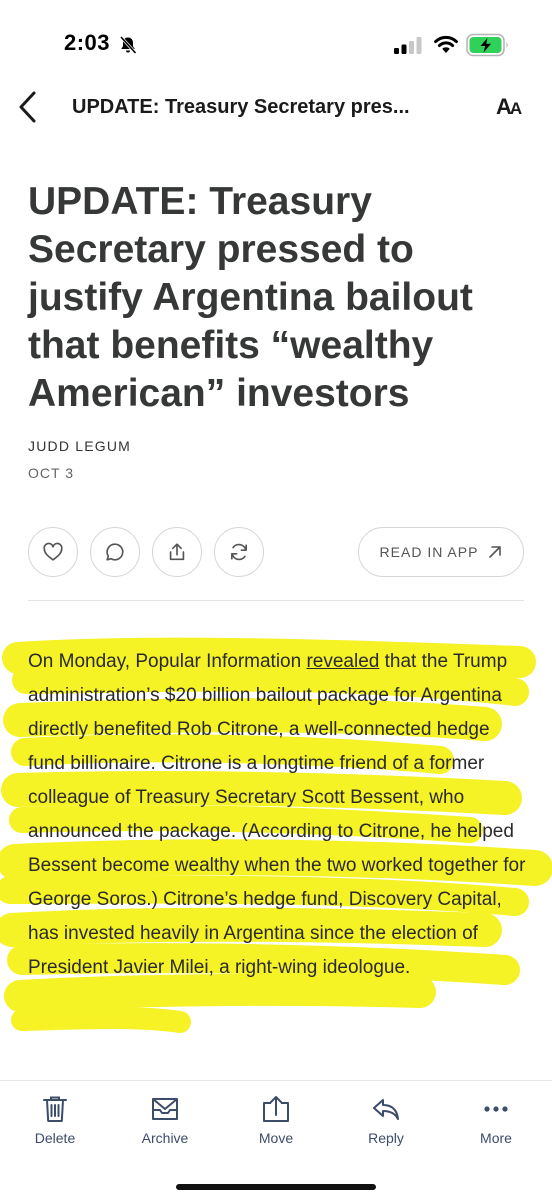  I want to click on move-label: Move, so click(276, 1138).